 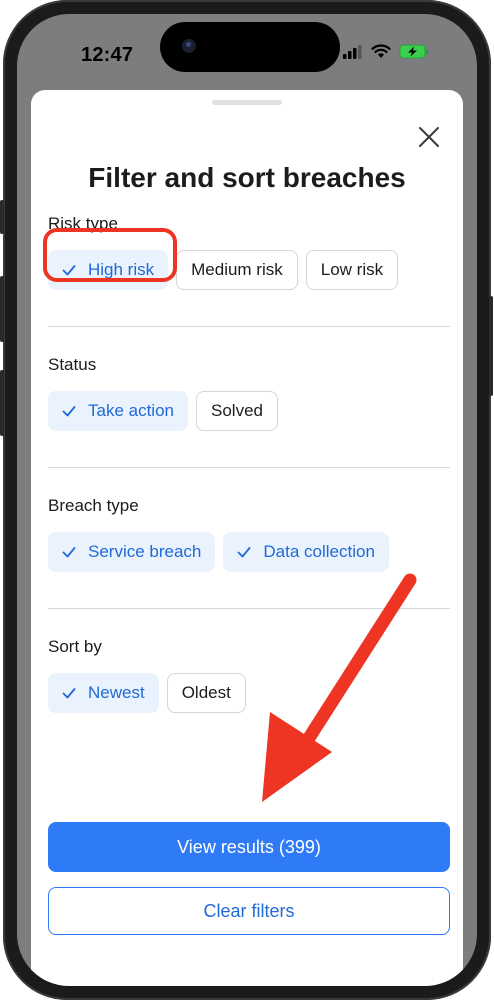 What do you see at coordinates (319, 551) in the screenshot?
I see `chip-label: Data collection` at bounding box center [319, 551].